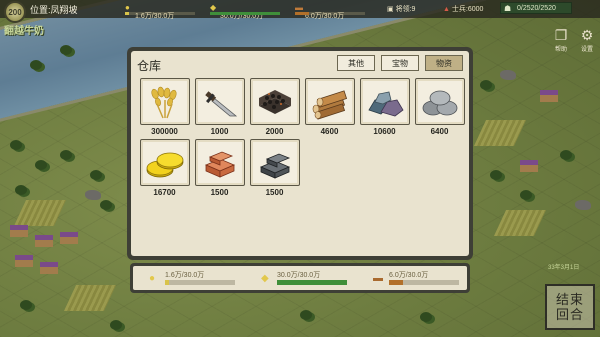 This screenshot has height=337, width=600. Describe the element at coordinates (444, 63) in the screenshot. I see `tab-materials: 物资` at that location.